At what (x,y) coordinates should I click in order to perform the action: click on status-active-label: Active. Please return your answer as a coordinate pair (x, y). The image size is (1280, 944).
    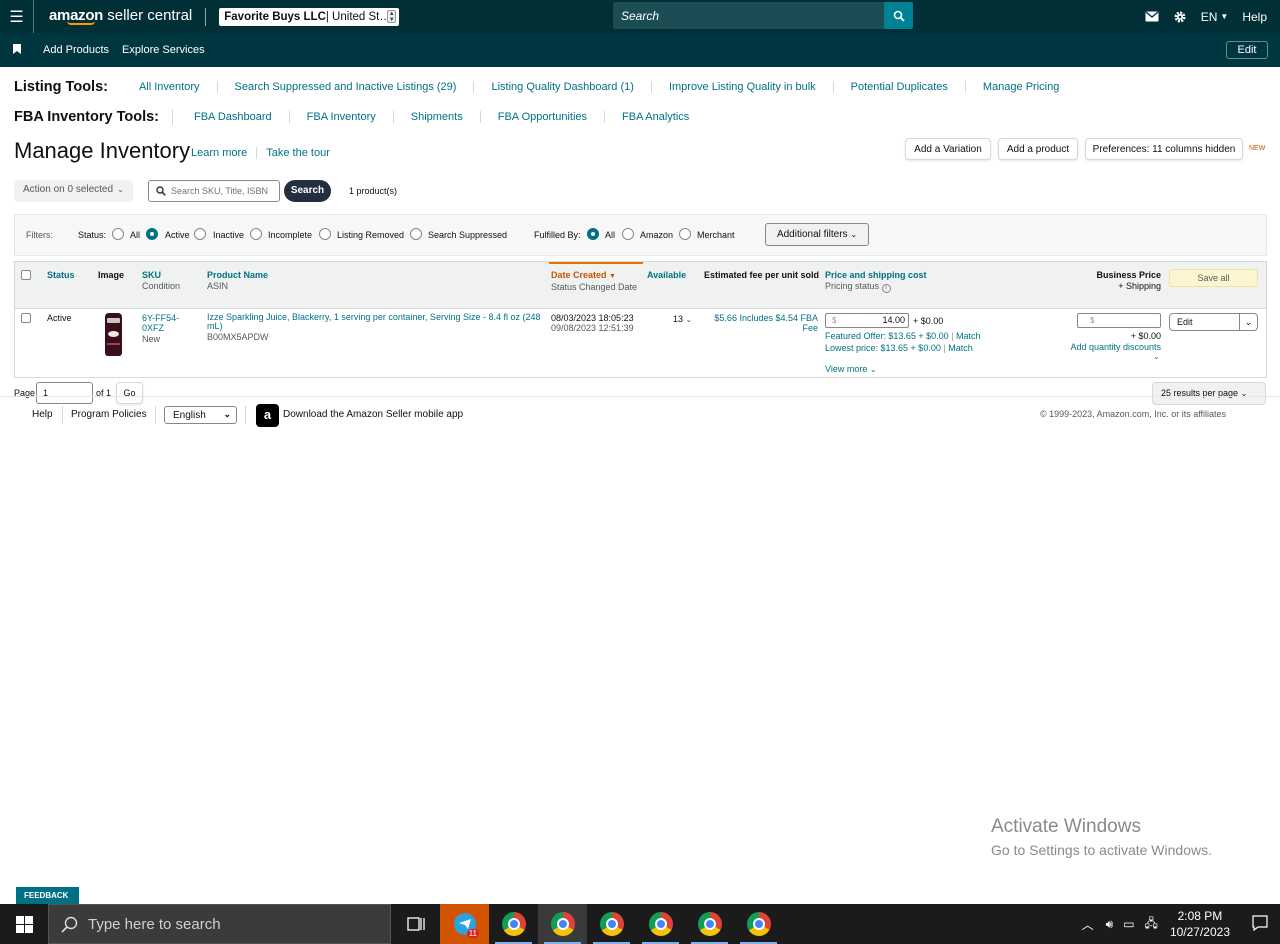
    Looking at the image, I should click on (177, 235).